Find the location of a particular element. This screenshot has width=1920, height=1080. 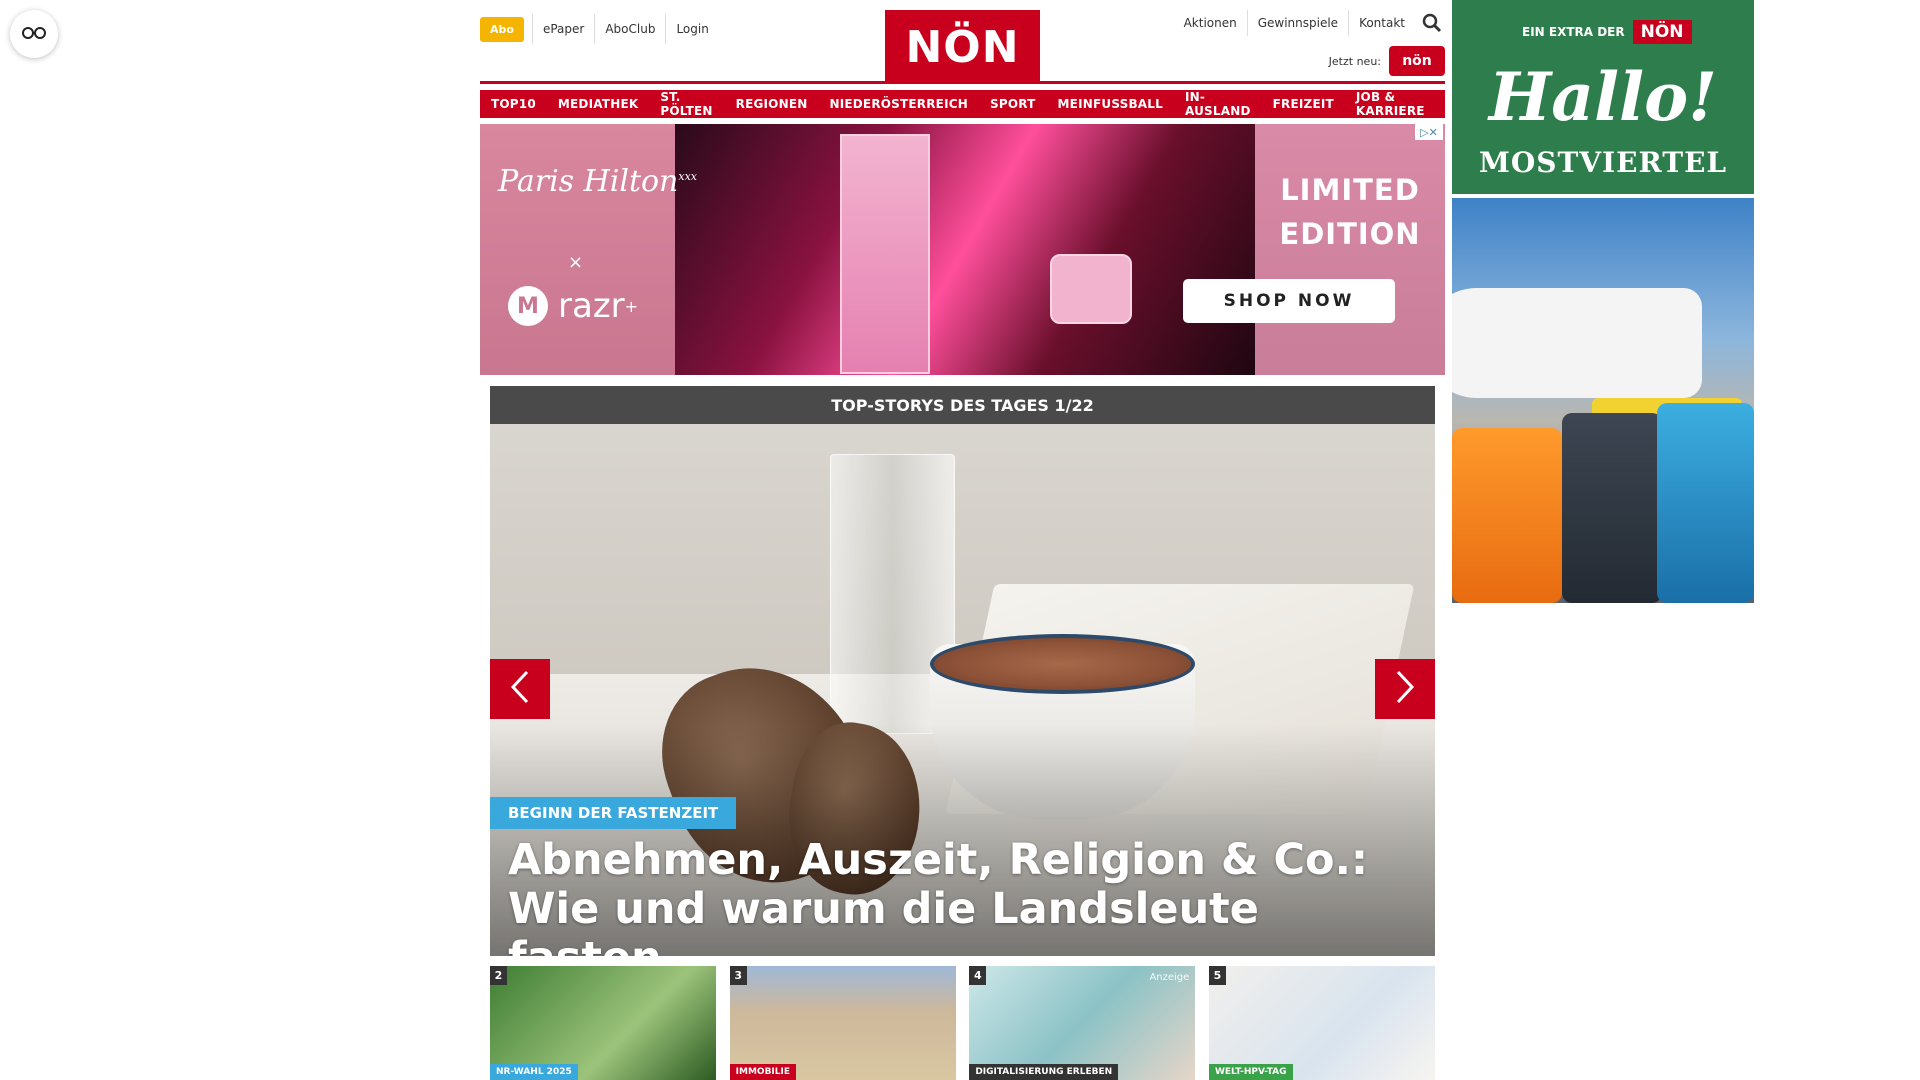

thumb-number: 4 is located at coordinates (978, 975).